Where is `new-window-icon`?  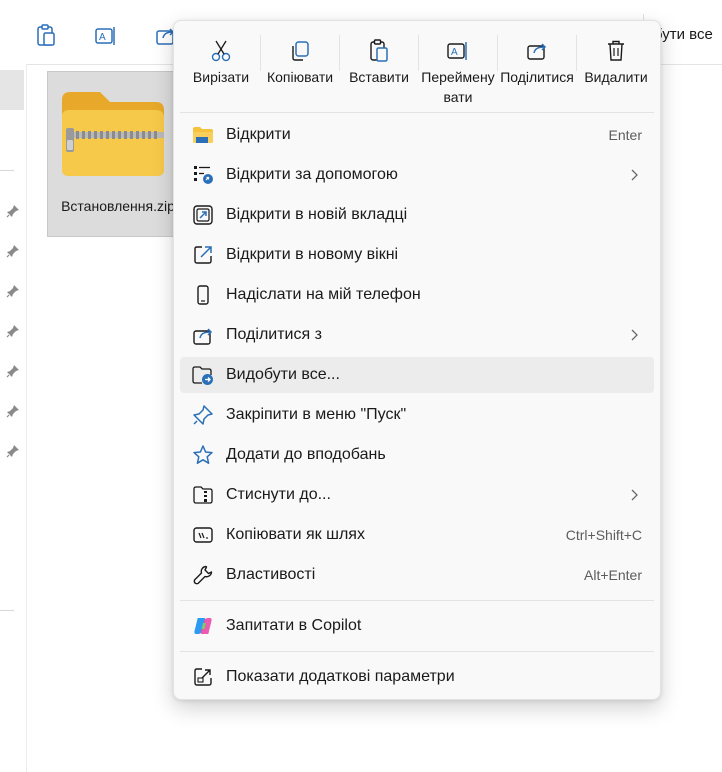
new-window-icon is located at coordinates (203, 255).